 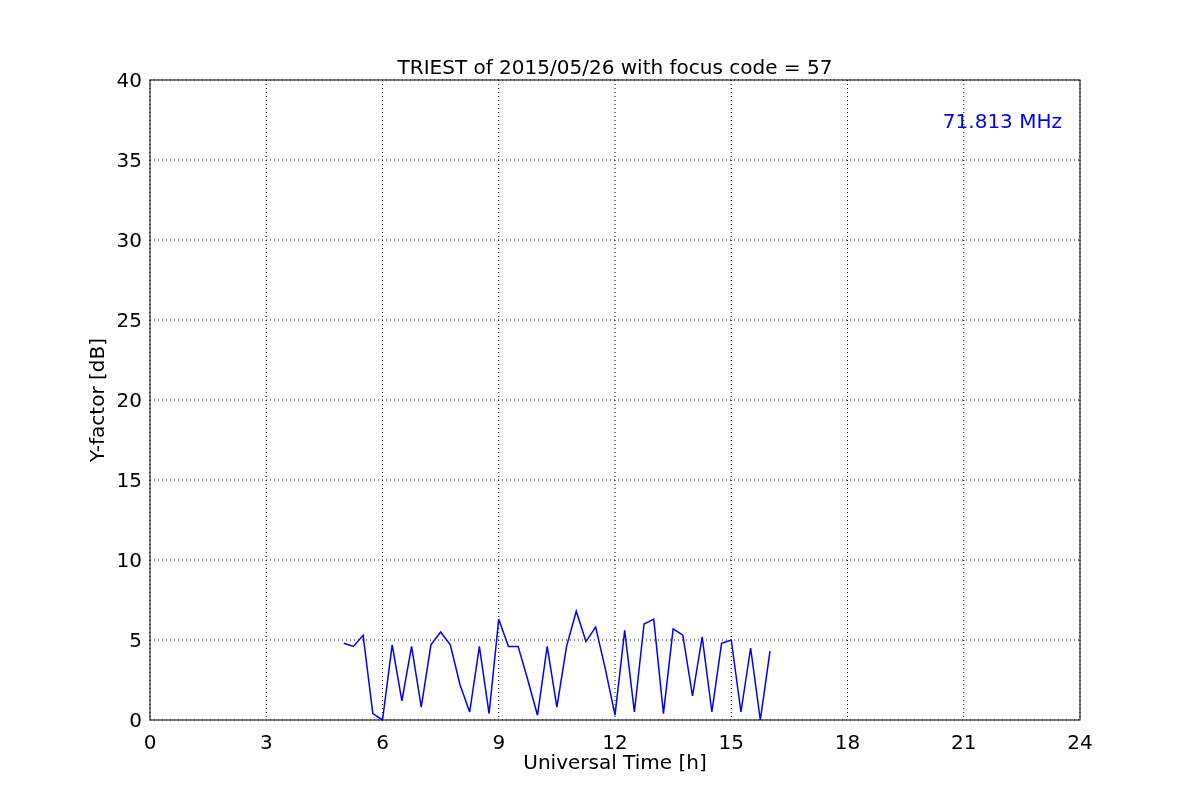 What do you see at coordinates (382, 742) in the screenshot?
I see `x-tick-label: 6` at bounding box center [382, 742].